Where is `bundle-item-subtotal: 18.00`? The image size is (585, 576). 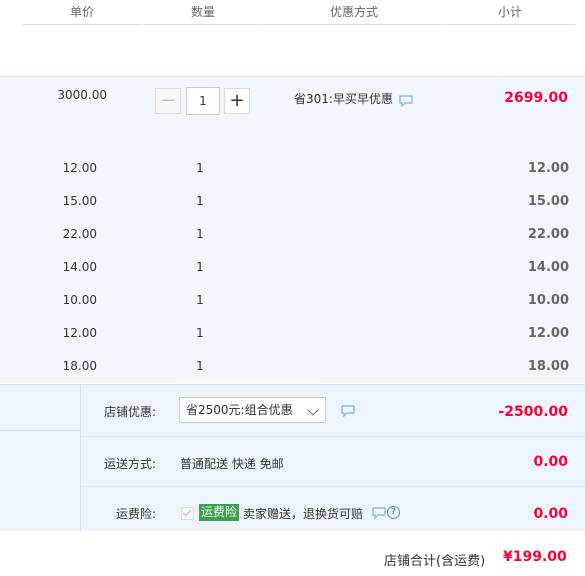 bundle-item-subtotal: 18.00 is located at coordinates (548, 366).